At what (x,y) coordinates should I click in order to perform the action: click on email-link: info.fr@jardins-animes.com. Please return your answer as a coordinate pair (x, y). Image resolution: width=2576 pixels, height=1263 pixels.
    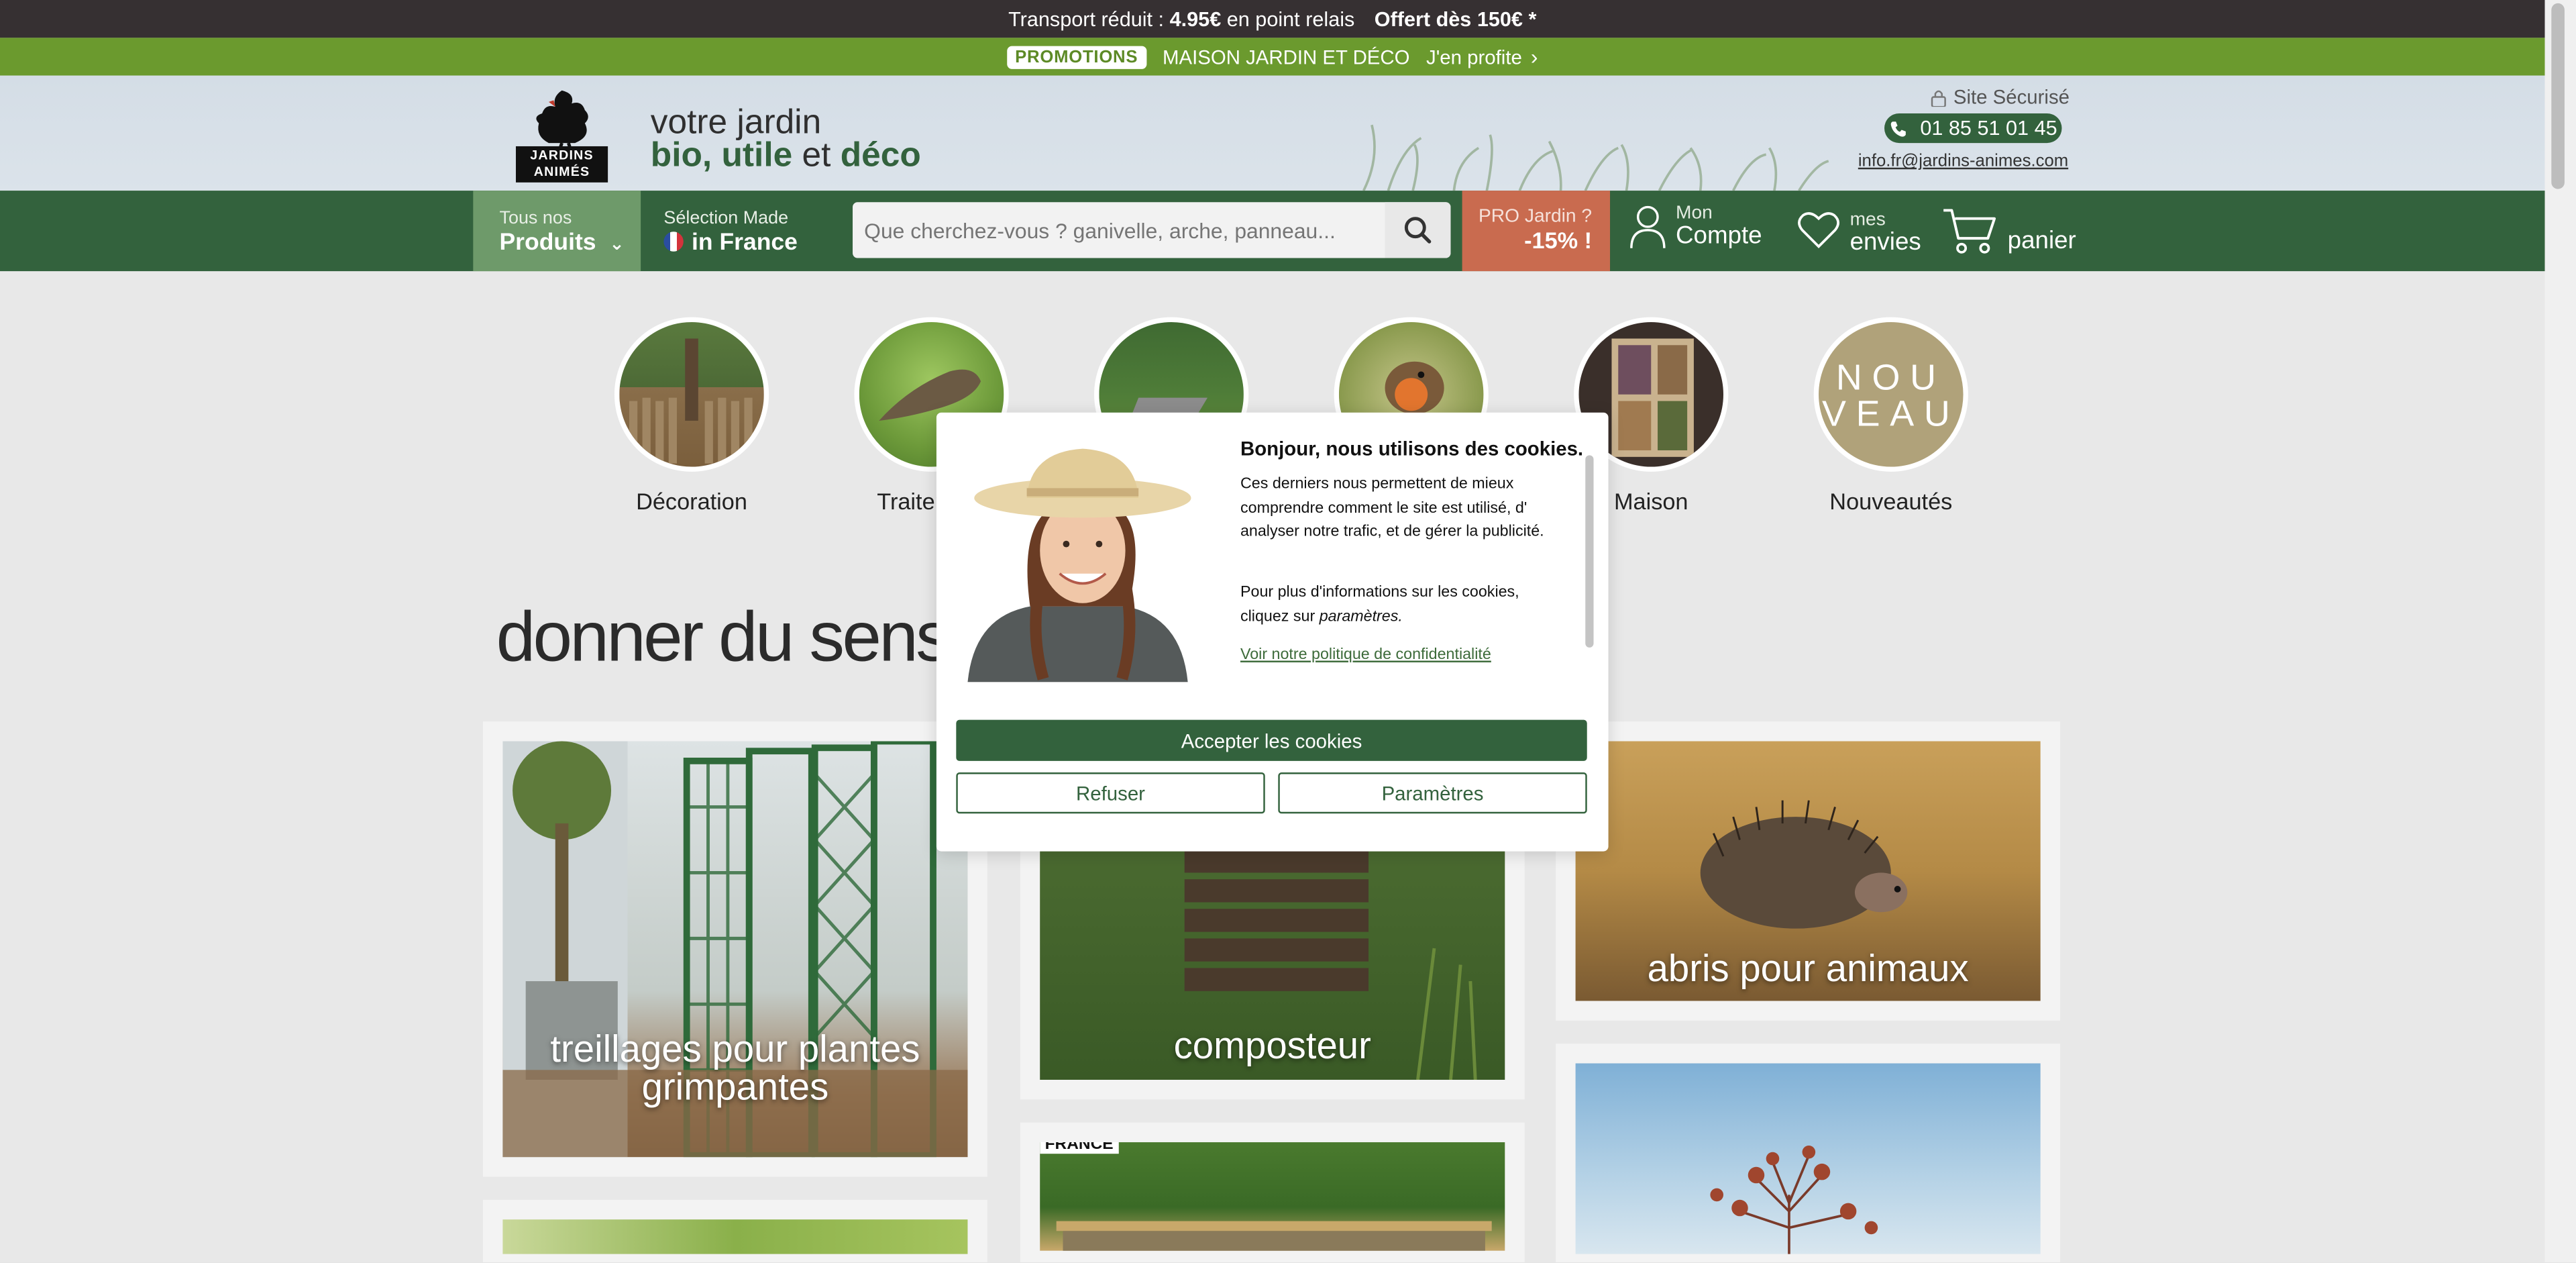
    Looking at the image, I should click on (1963, 161).